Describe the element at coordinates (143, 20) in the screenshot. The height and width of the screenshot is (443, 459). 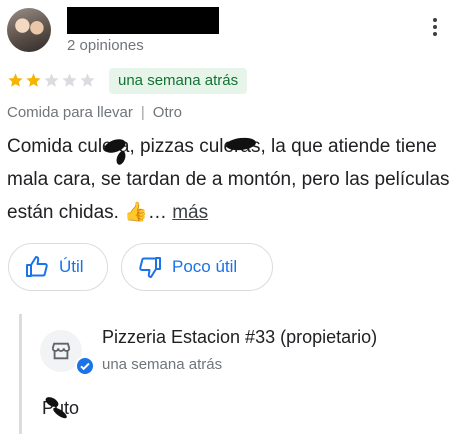
I see `reviewer-name-redacted` at that location.